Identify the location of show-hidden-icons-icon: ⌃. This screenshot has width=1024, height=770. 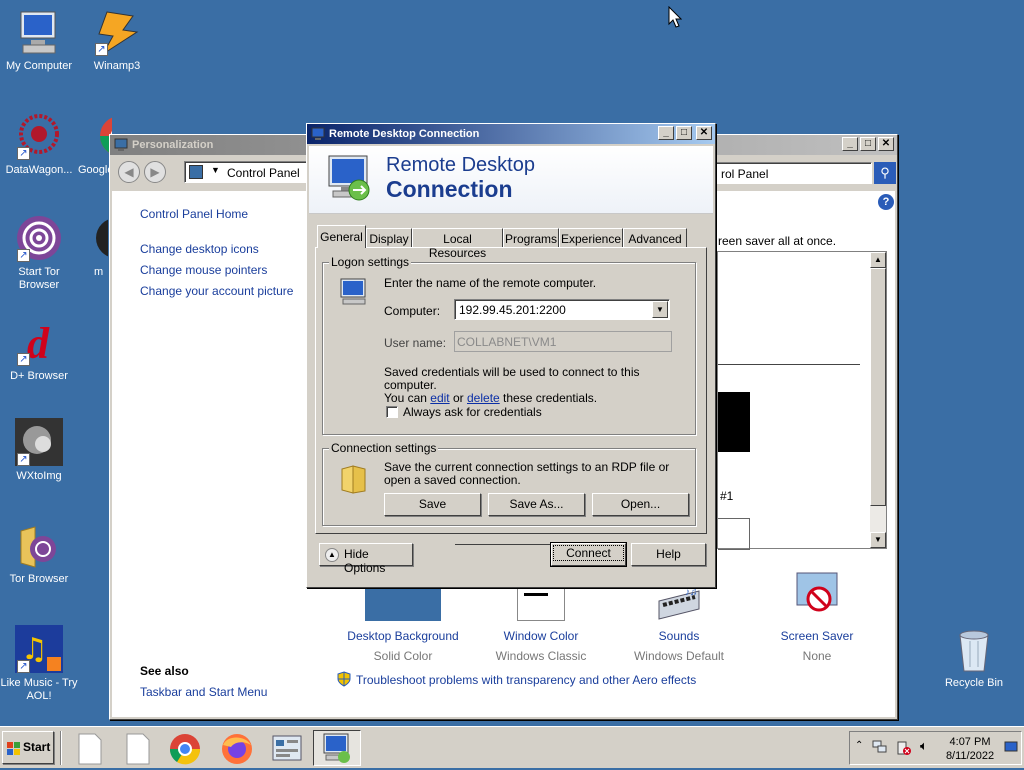
(859, 745).